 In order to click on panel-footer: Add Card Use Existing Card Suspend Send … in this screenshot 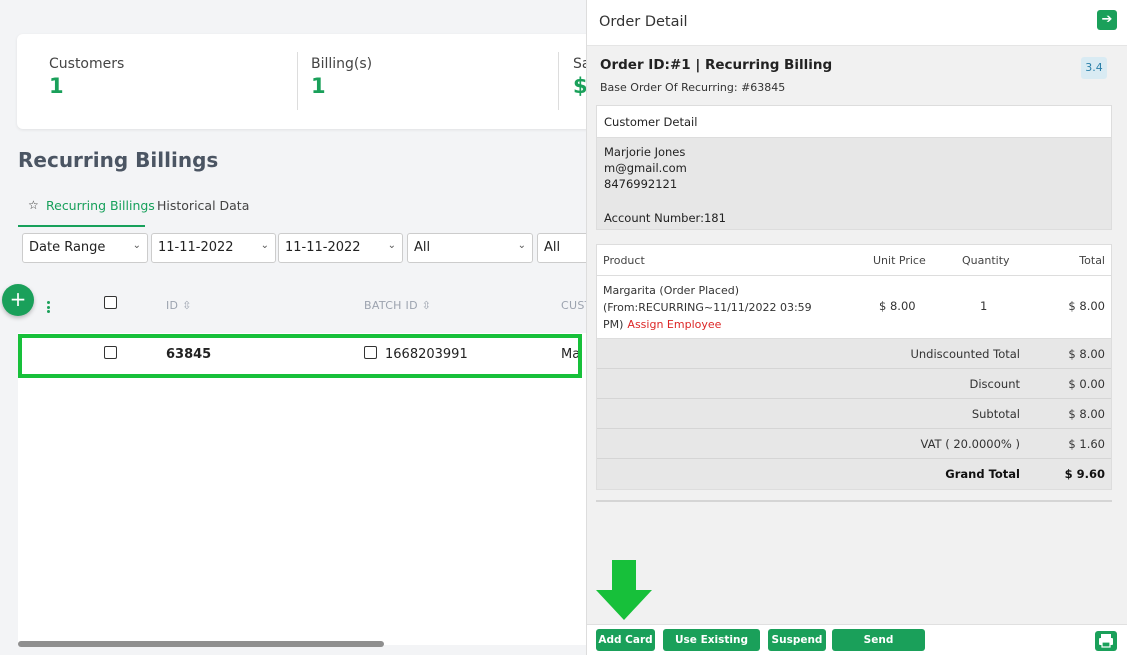, I will do `click(857, 639)`.